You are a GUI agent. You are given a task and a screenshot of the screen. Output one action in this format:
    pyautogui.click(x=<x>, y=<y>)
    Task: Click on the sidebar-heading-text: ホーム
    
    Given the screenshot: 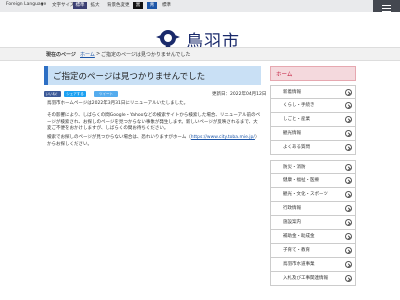 What is the action you would take?
    pyautogui.click(x=284, y=75)
    